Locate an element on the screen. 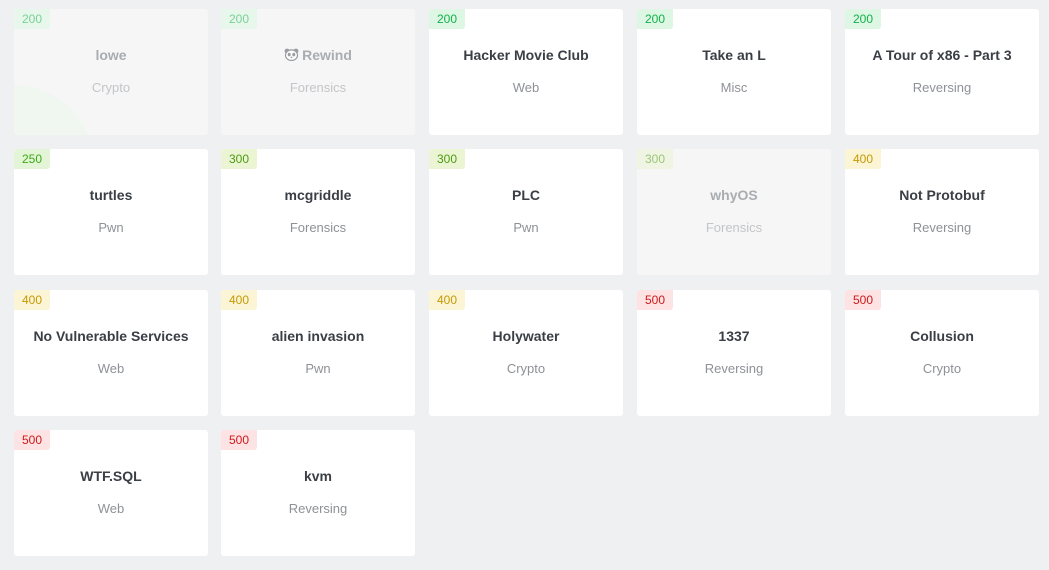 The width and height of the screenshot is (1049, 570). challenge-title: Not Protobuf is located at coordinates (942, 195).